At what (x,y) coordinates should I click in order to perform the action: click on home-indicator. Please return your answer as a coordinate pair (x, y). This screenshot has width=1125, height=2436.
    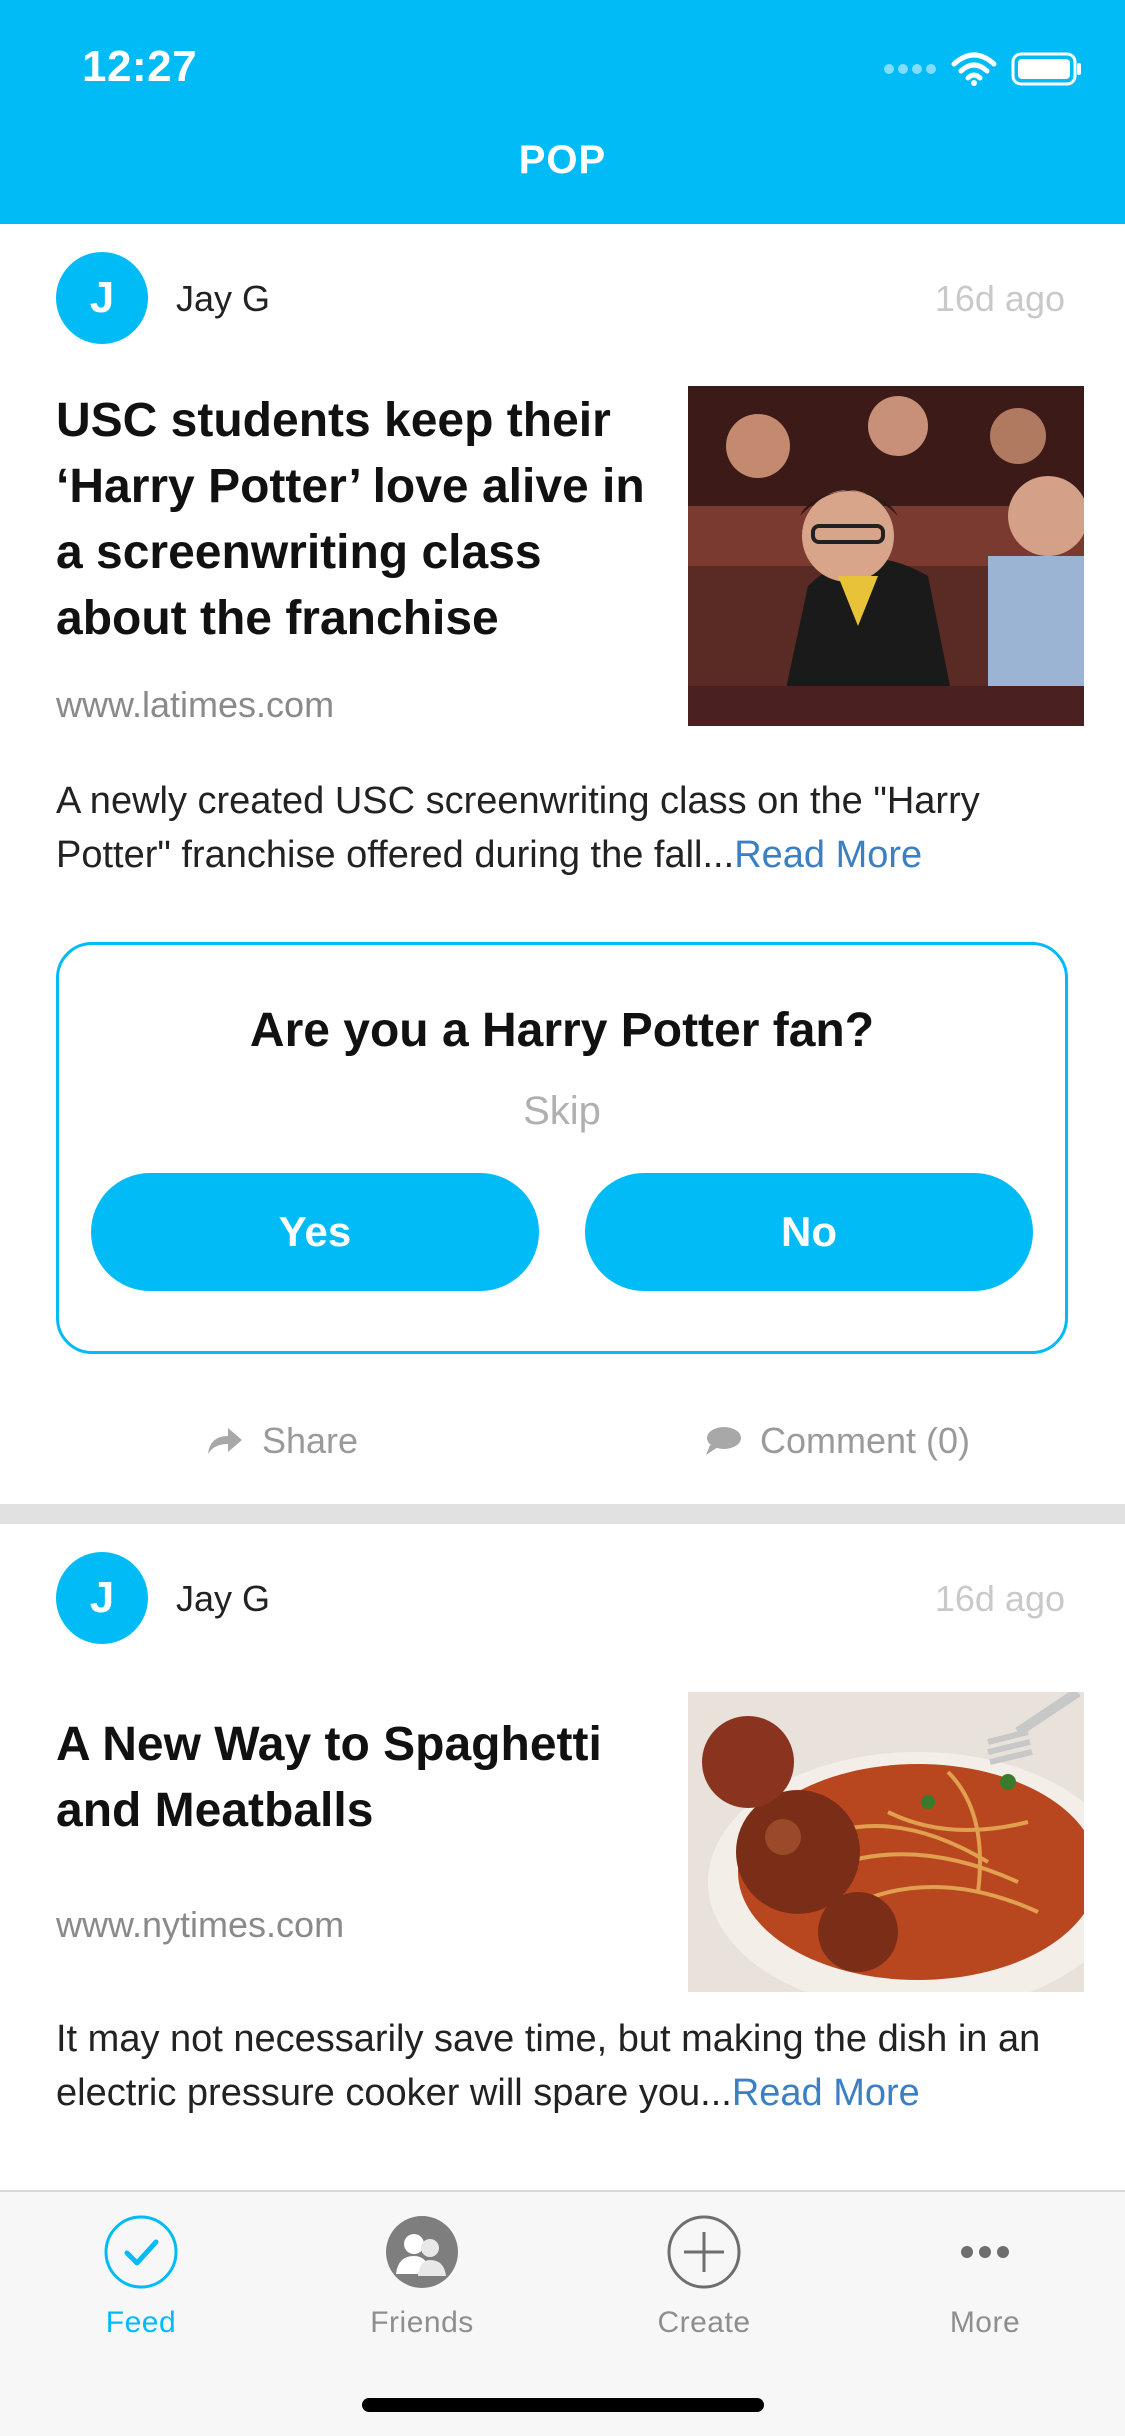
    Looking at the image, I should click on (563, 2405).